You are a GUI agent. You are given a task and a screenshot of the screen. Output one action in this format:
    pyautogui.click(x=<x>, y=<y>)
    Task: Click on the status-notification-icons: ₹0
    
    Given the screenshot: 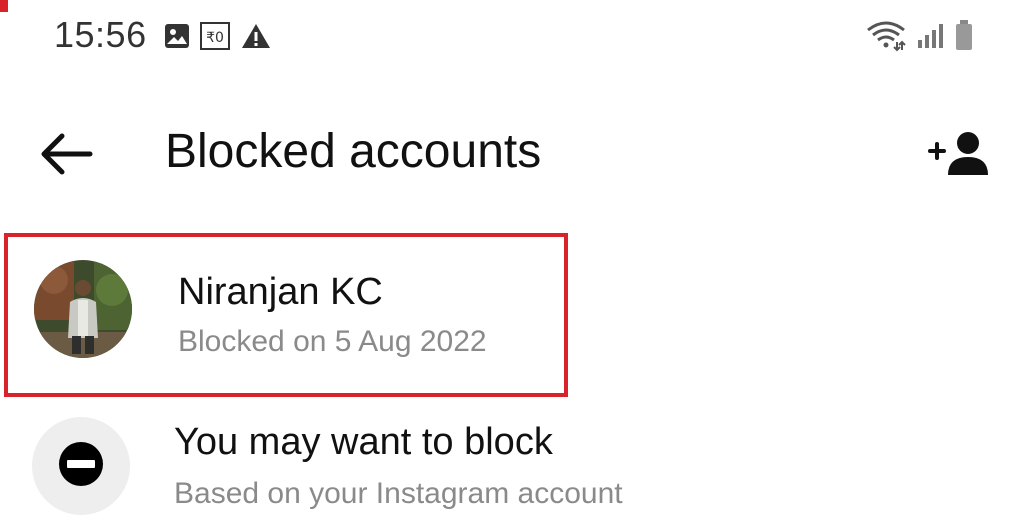 What is the action you would take?
    pyautogui.click(x=218, y=36)
    